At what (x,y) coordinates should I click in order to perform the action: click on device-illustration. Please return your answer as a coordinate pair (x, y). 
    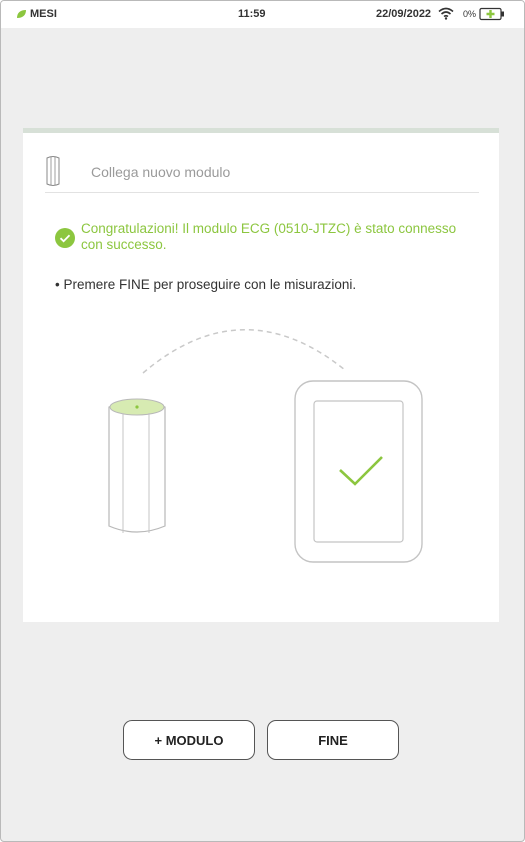
    Looking at the image, I should click on (358, 471).